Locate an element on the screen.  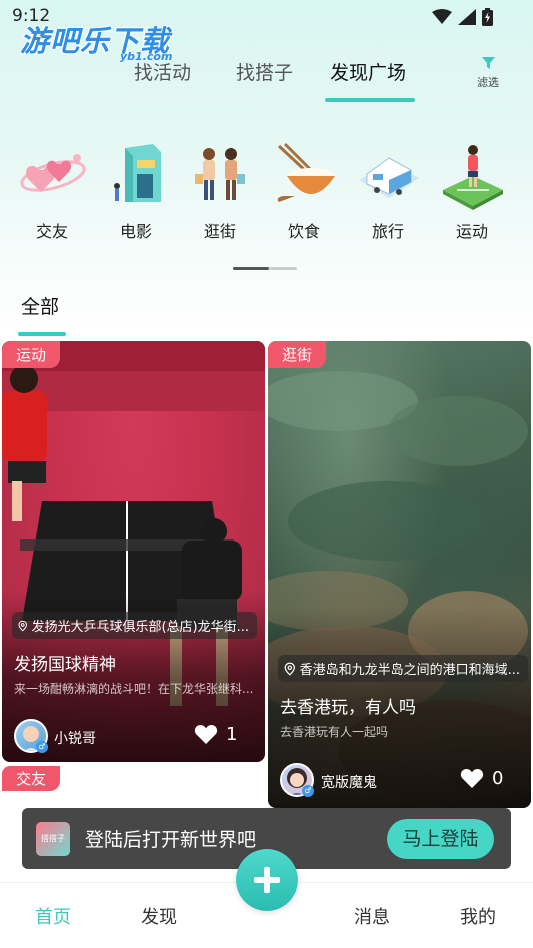
like-button: 1 is located at coordinates (215, 734).